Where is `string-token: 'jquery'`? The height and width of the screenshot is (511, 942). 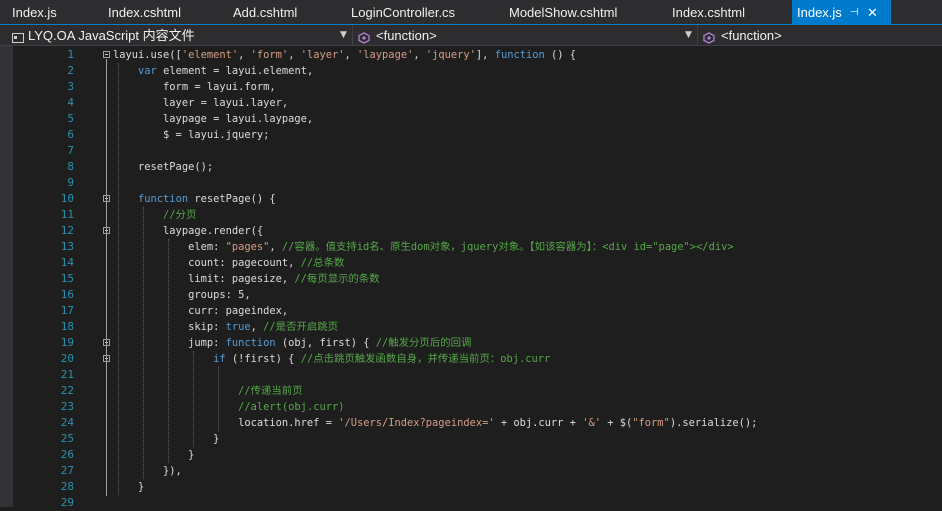 string-token: 'jquery' is located at coordinates (450, 55).